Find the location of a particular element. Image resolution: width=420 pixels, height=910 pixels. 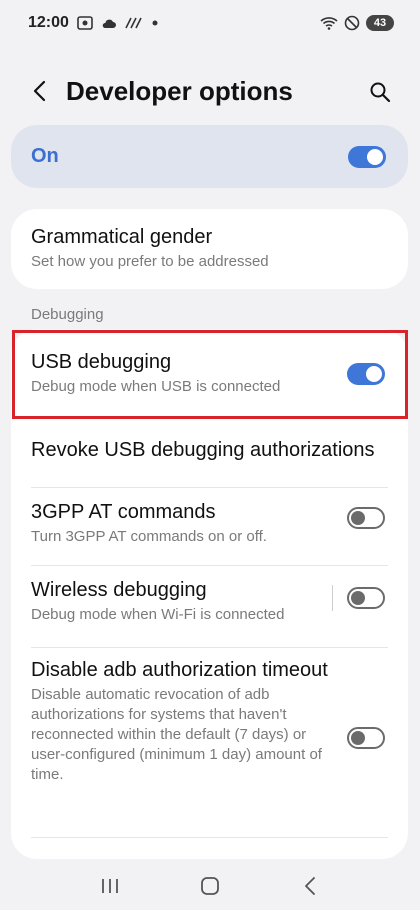

back-nav-button is located at coordinates (310, 886).